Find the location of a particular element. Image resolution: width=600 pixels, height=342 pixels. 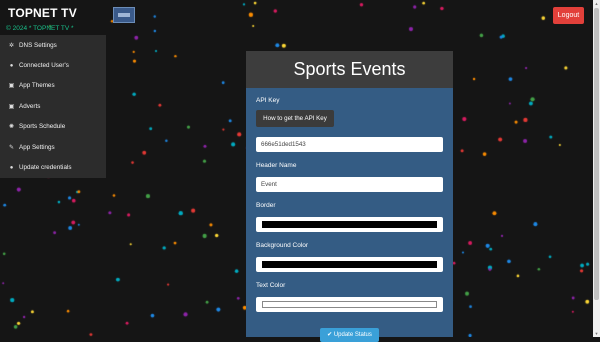

sidebar-item-connected-users: ● Connected User's is located at coordinates (53, 65).